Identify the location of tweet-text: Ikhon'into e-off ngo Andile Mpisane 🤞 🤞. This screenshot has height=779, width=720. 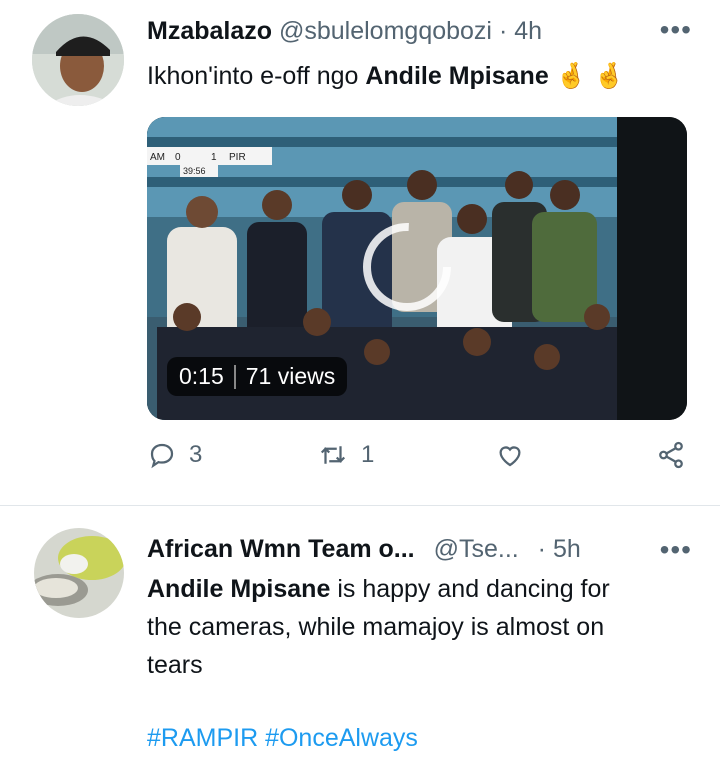
(386, 76).